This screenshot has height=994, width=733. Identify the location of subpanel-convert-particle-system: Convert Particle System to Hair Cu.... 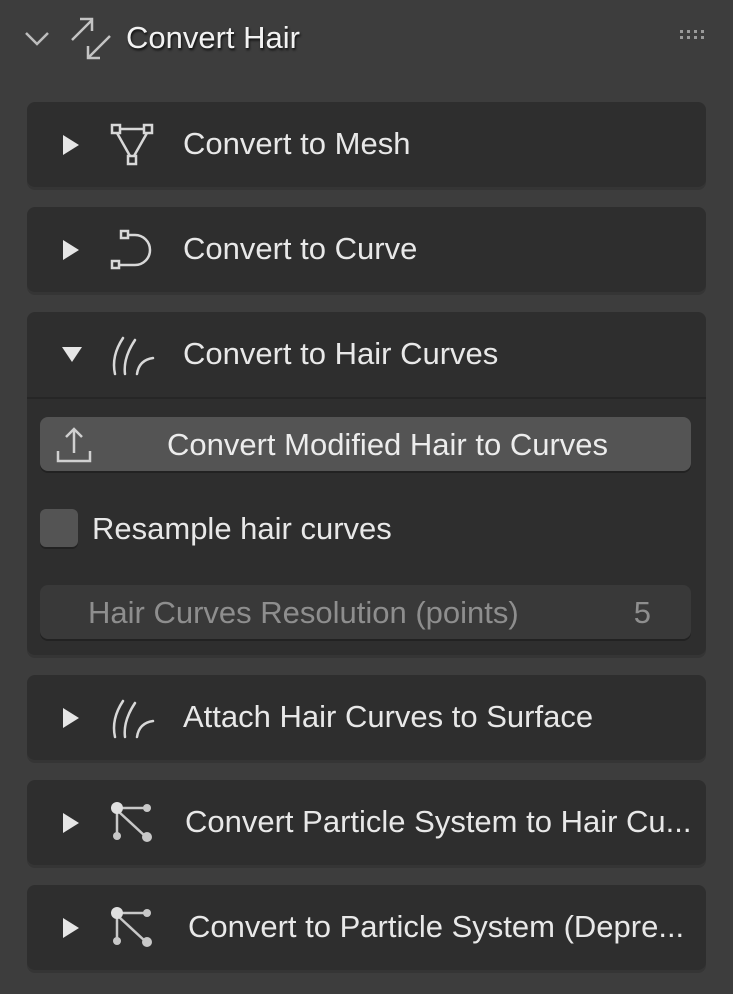
(366, 822).